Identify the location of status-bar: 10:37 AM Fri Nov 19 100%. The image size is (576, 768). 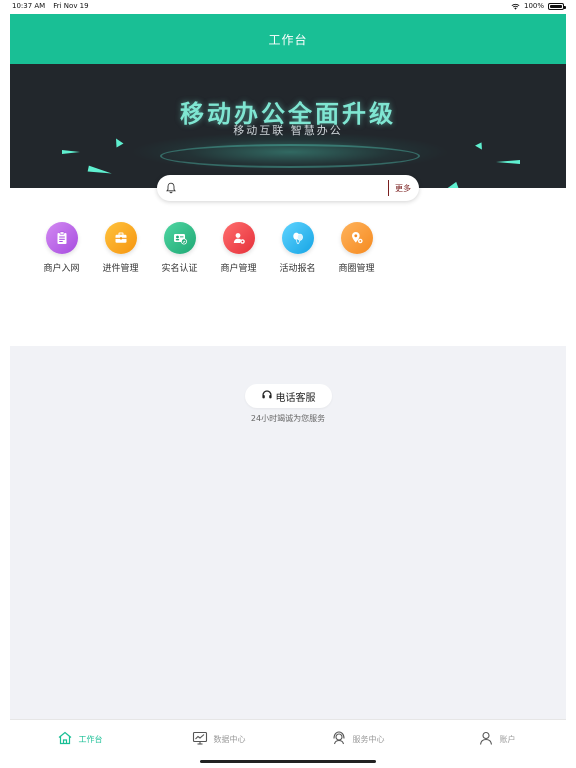
(288, 6).